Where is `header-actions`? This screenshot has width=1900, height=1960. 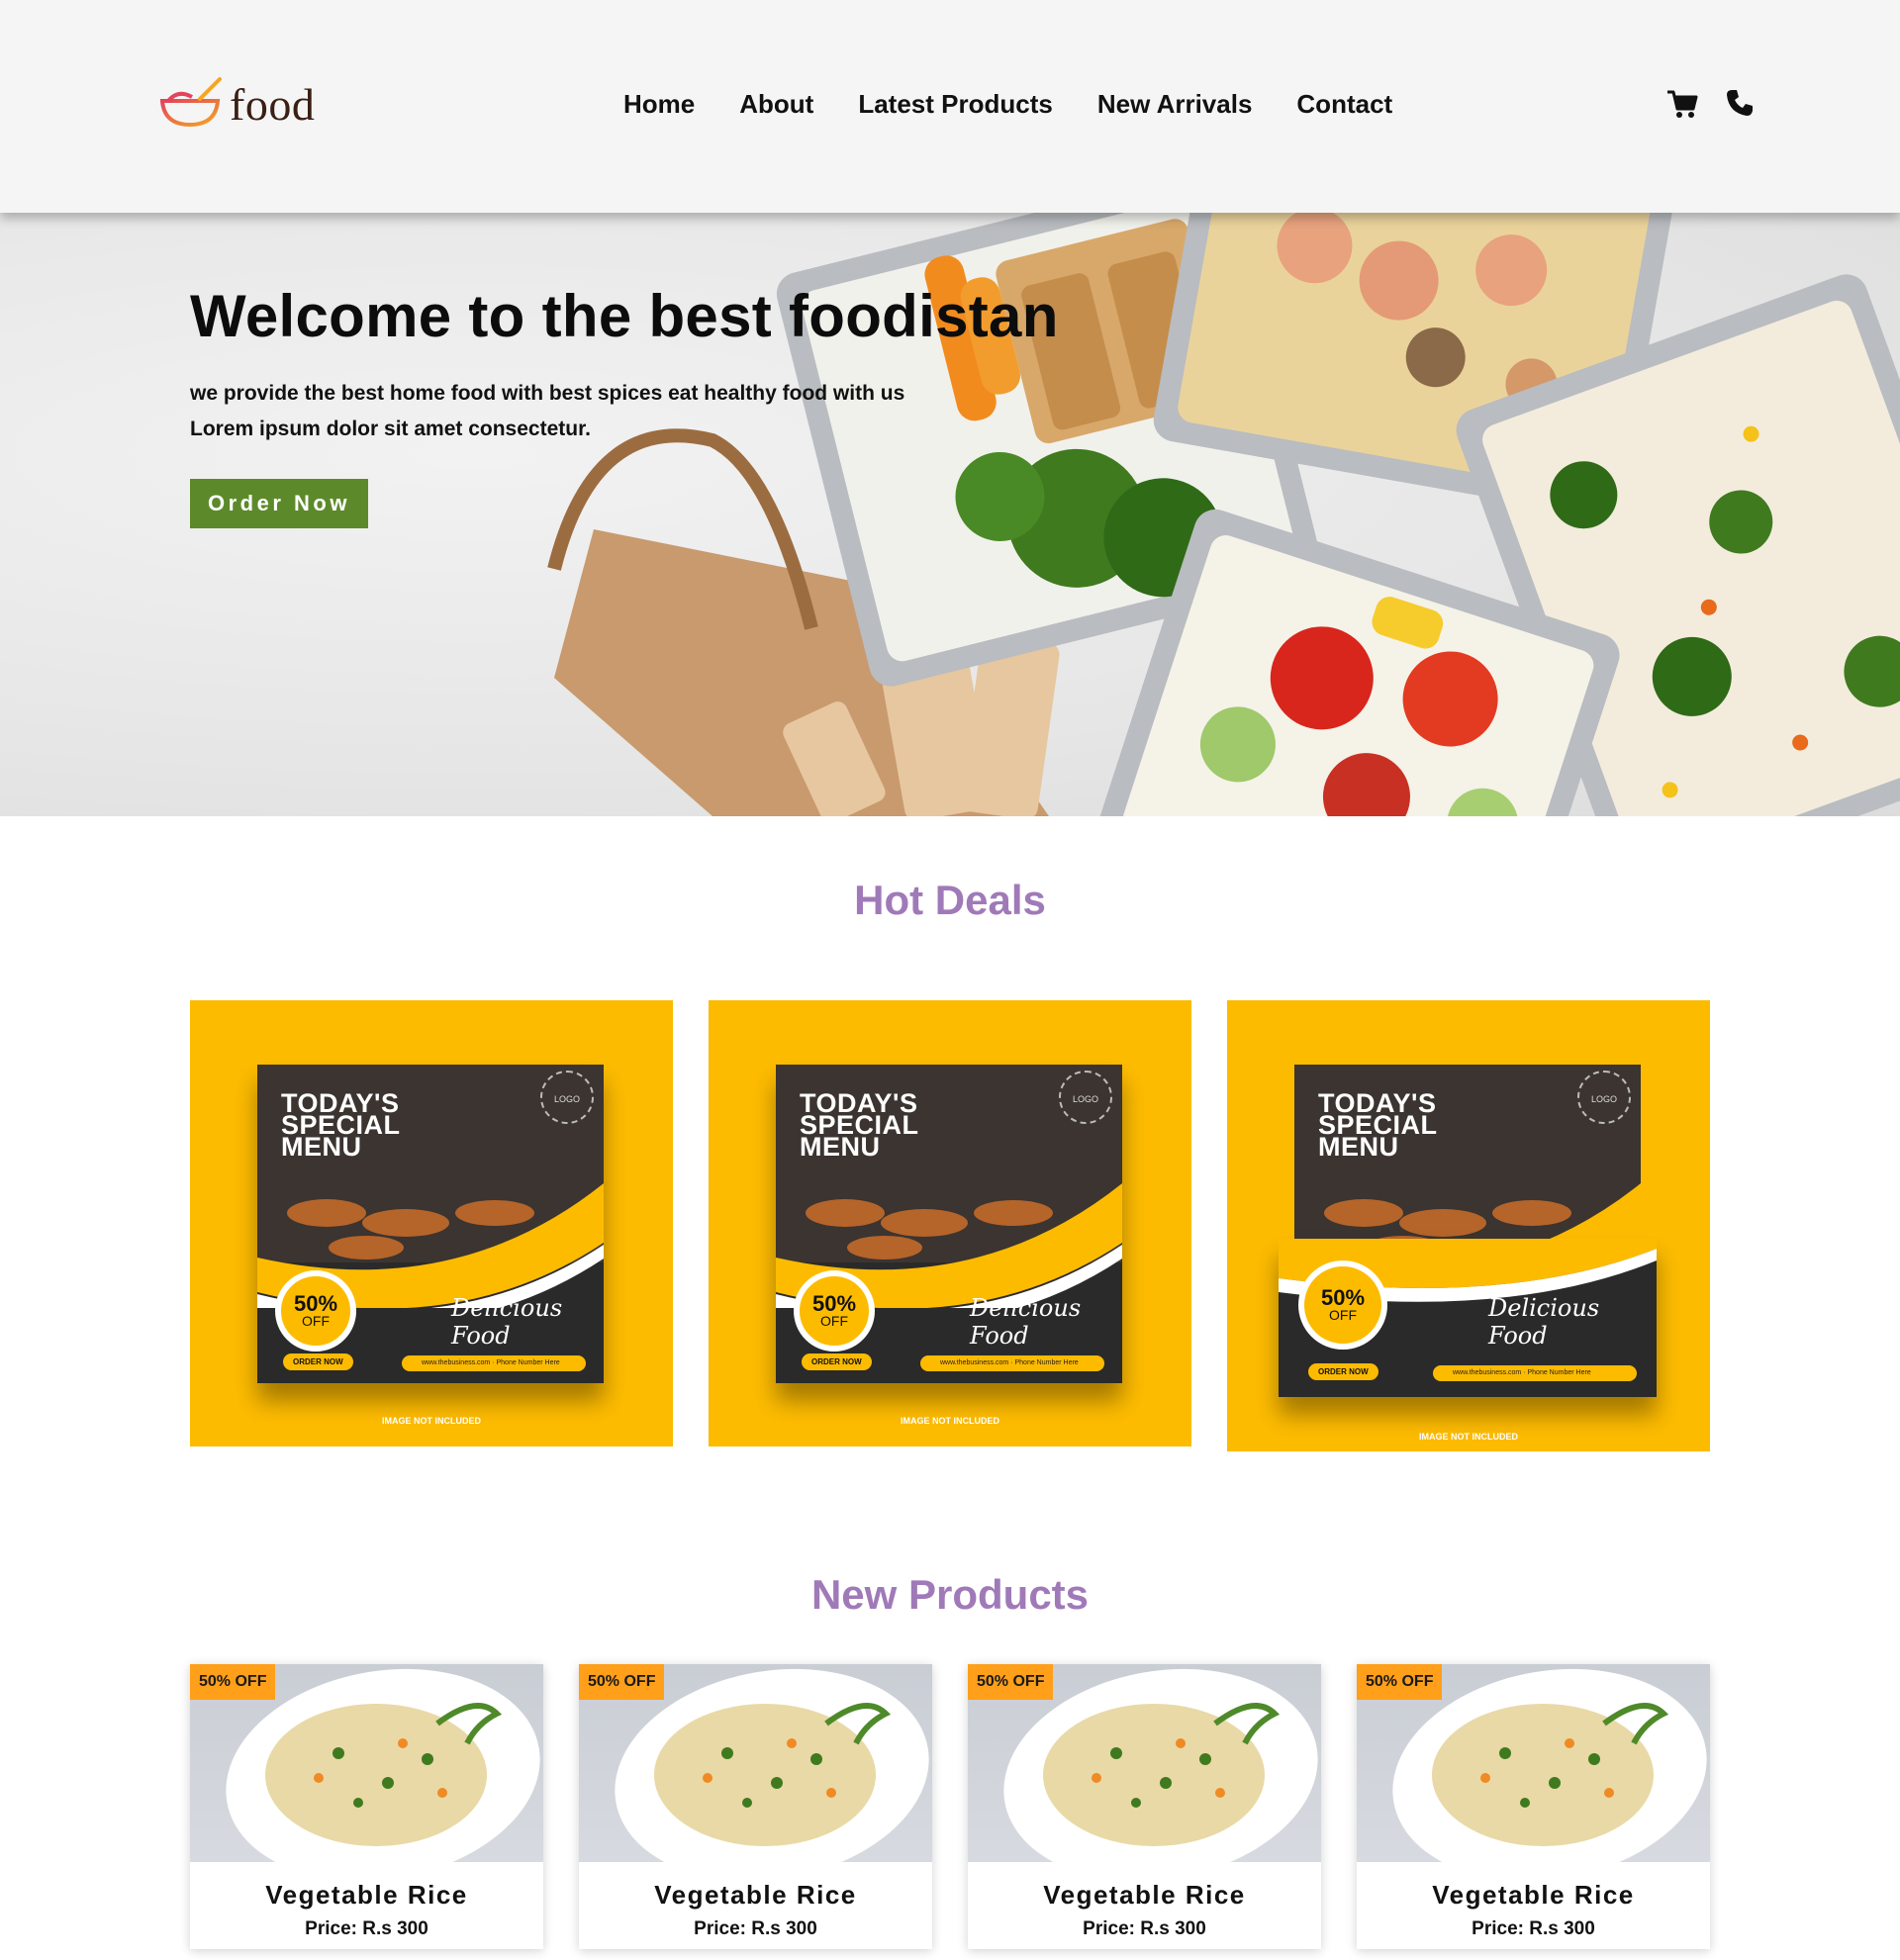
header-actions is located at coordinates (1710, 106).